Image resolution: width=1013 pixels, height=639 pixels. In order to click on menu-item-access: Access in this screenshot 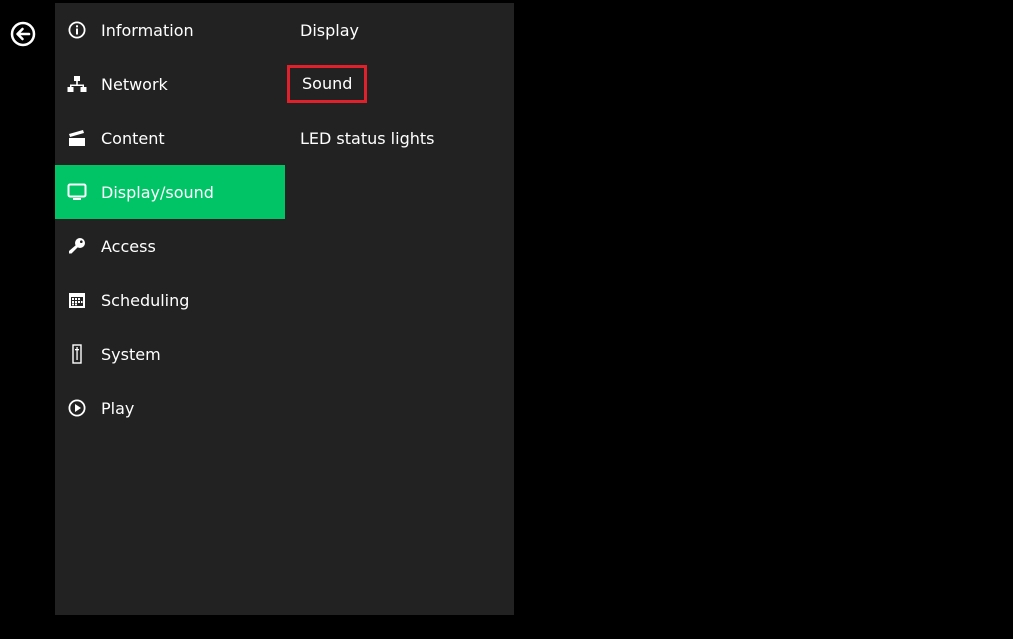, I will do `click(170, 246)`.